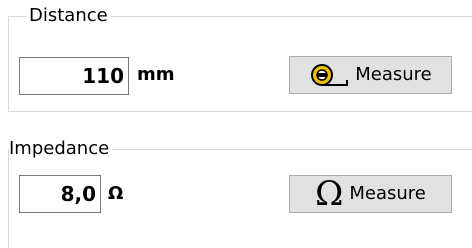 The width and height of the screenshot is (472, 248). Describe the element at coordinates (387, 193) in the screenshot. I see `impedance-measure-label: Measure` at that location.